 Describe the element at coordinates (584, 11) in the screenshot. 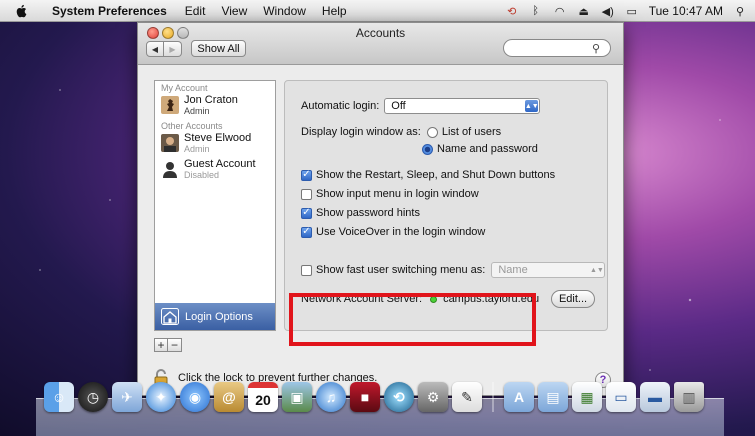

I see `eject-icon: ⏏` at that location.